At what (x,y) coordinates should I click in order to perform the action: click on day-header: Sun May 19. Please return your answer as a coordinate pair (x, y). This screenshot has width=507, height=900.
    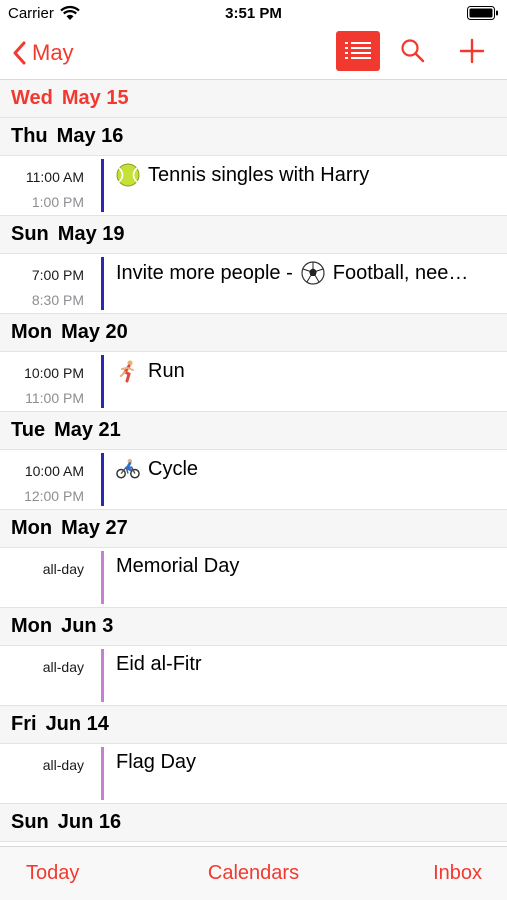
    Looking at the image, I should click on (253, 235).